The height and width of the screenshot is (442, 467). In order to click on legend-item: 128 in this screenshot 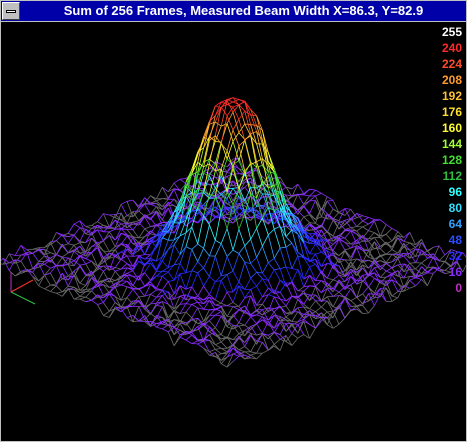, I will do `click(451, 160)`.